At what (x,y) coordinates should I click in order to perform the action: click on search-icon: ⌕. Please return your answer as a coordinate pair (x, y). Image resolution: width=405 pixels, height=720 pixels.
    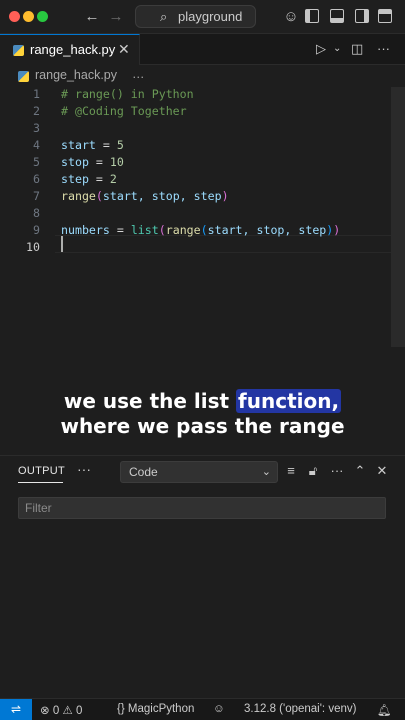
    Looking at the image, I should click on (164, 16).